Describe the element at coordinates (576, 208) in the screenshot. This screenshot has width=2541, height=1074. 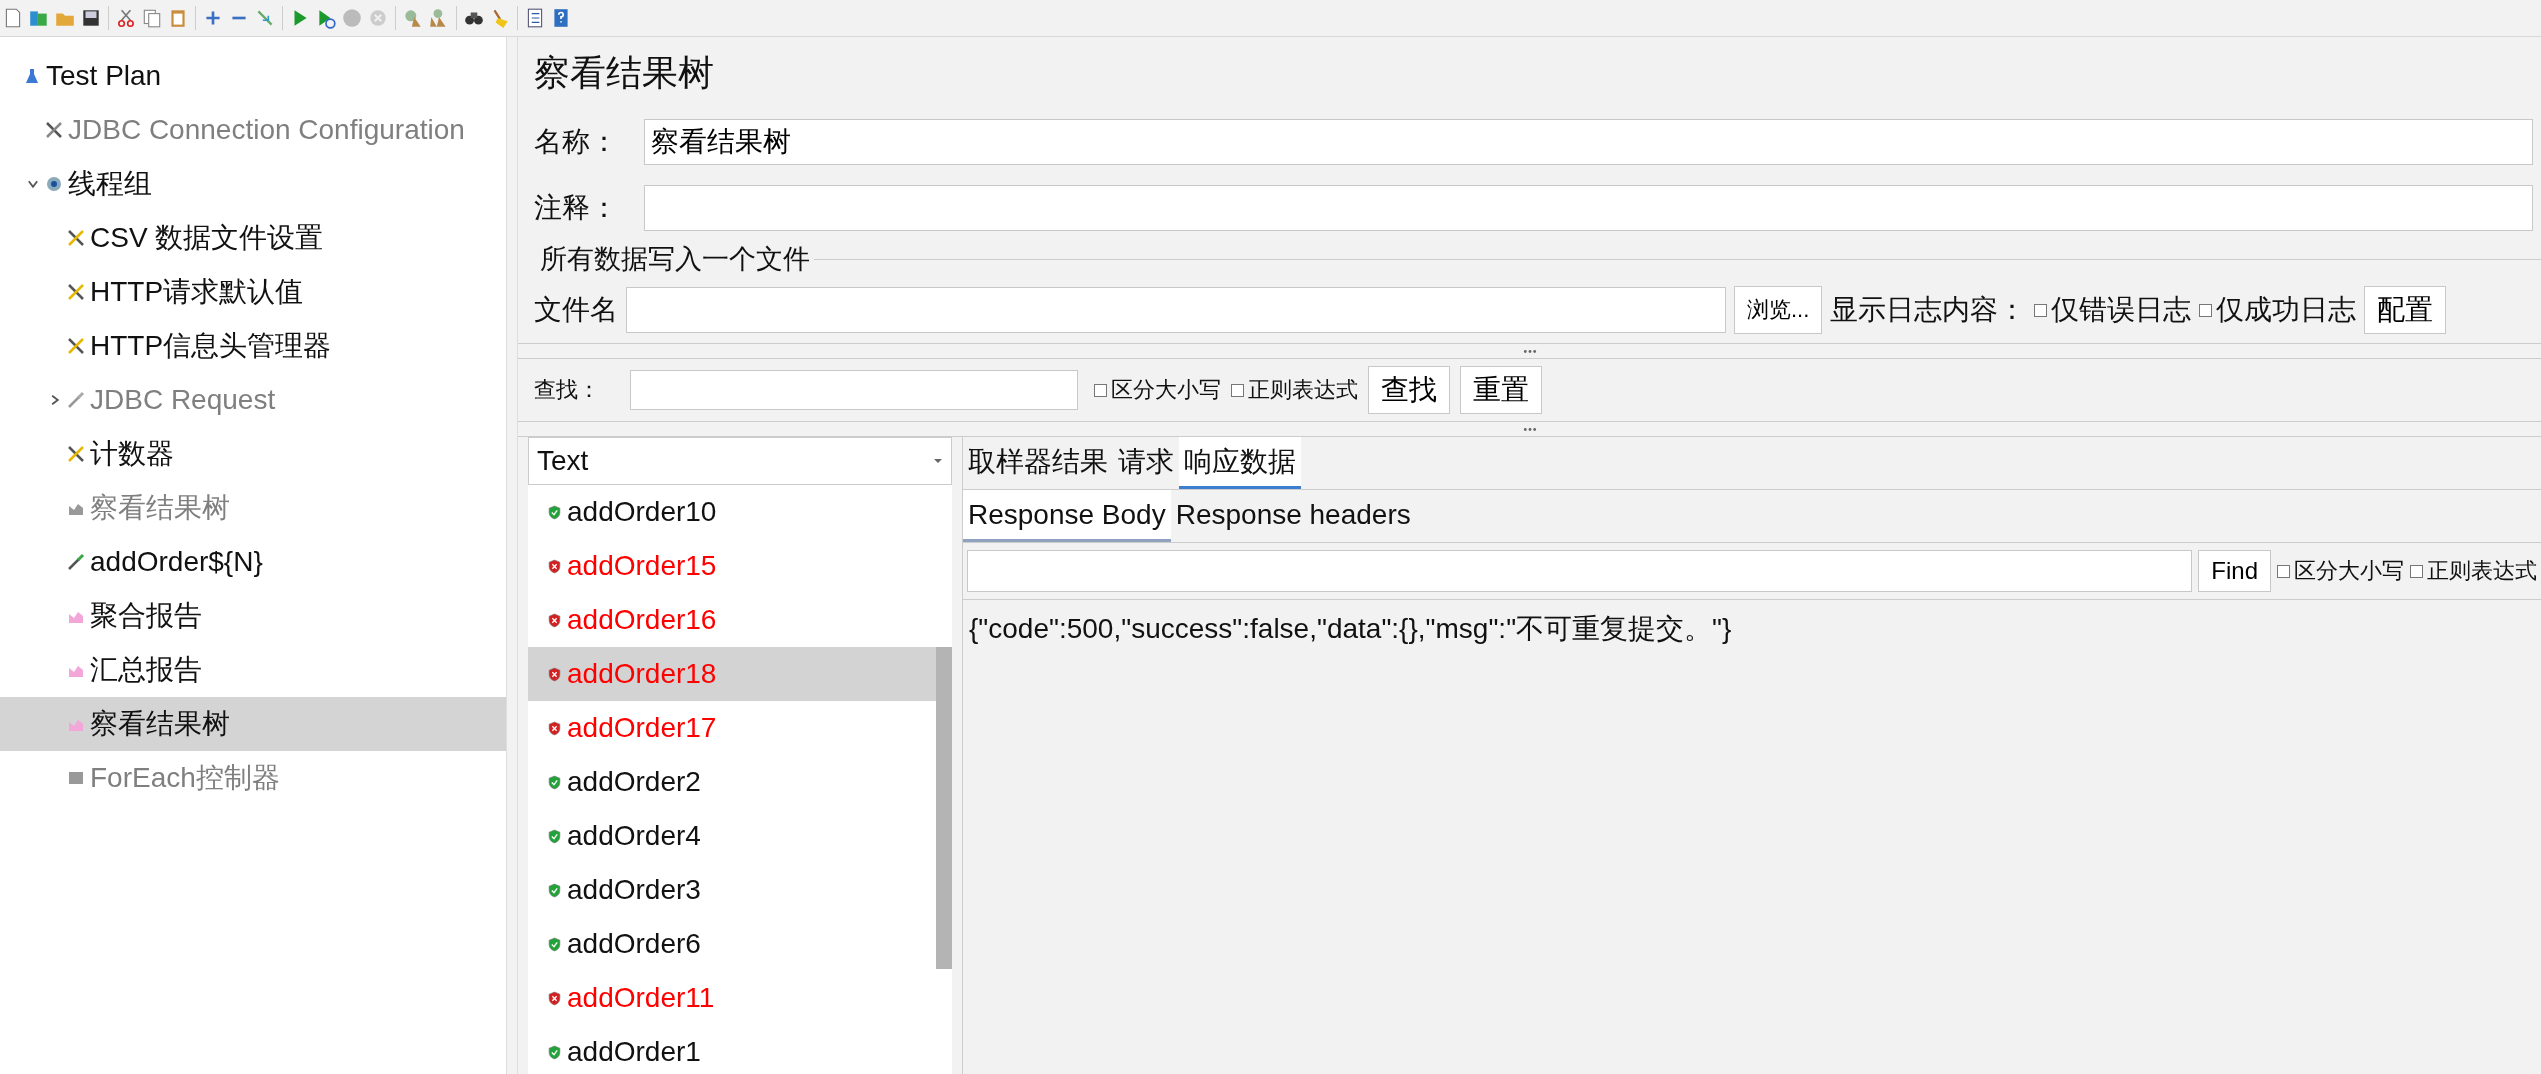
I see `comment-label: 注释：` at that location.